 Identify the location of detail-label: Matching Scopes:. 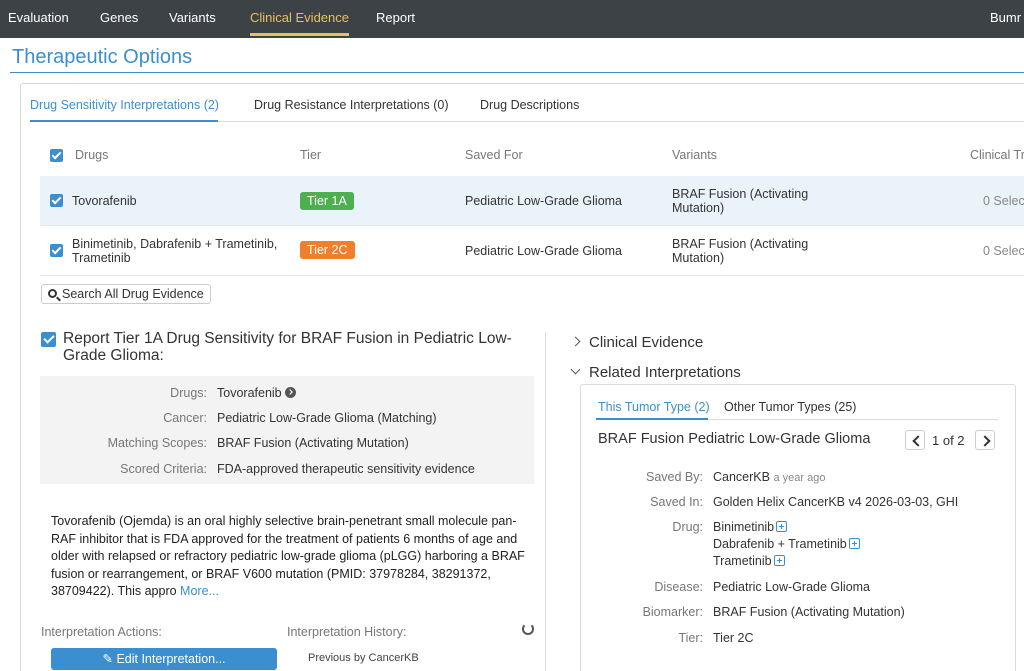
(157, 443).